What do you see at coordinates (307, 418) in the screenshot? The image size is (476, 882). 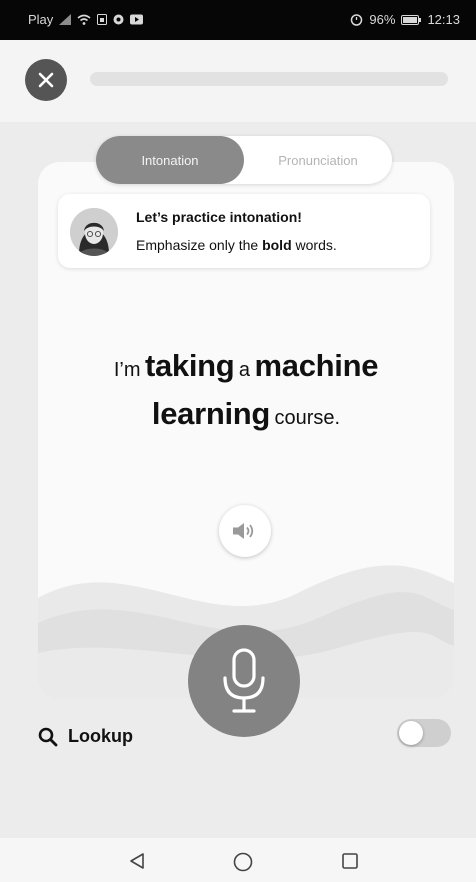 I see `sentence-word: course.` at bounding box center [307, 418].